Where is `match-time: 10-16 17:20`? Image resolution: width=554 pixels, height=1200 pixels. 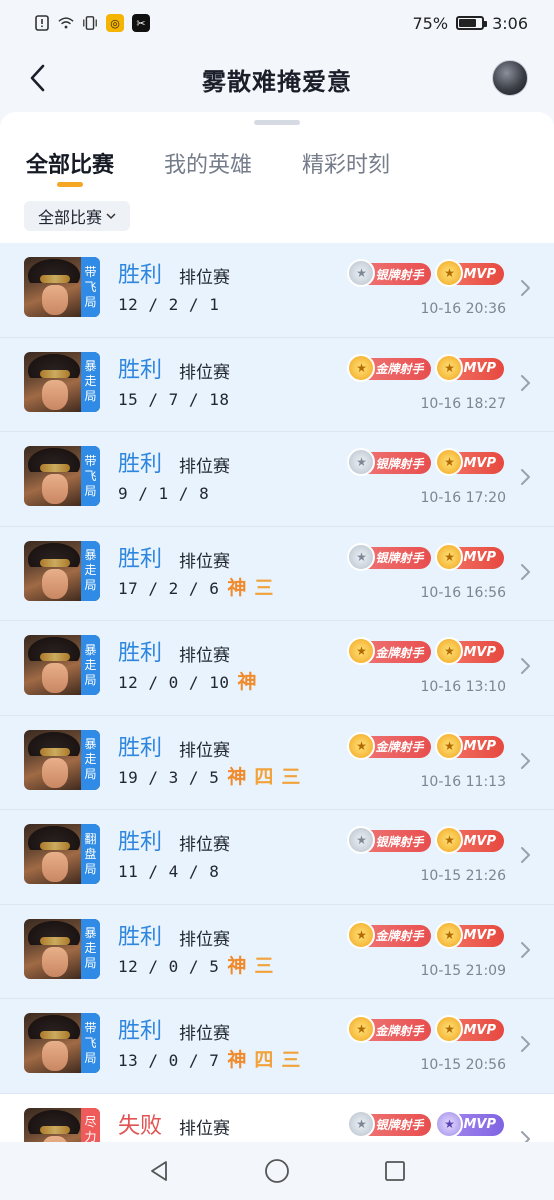 match-time: 10-16 17:20 is located at coordinates (463, 498).